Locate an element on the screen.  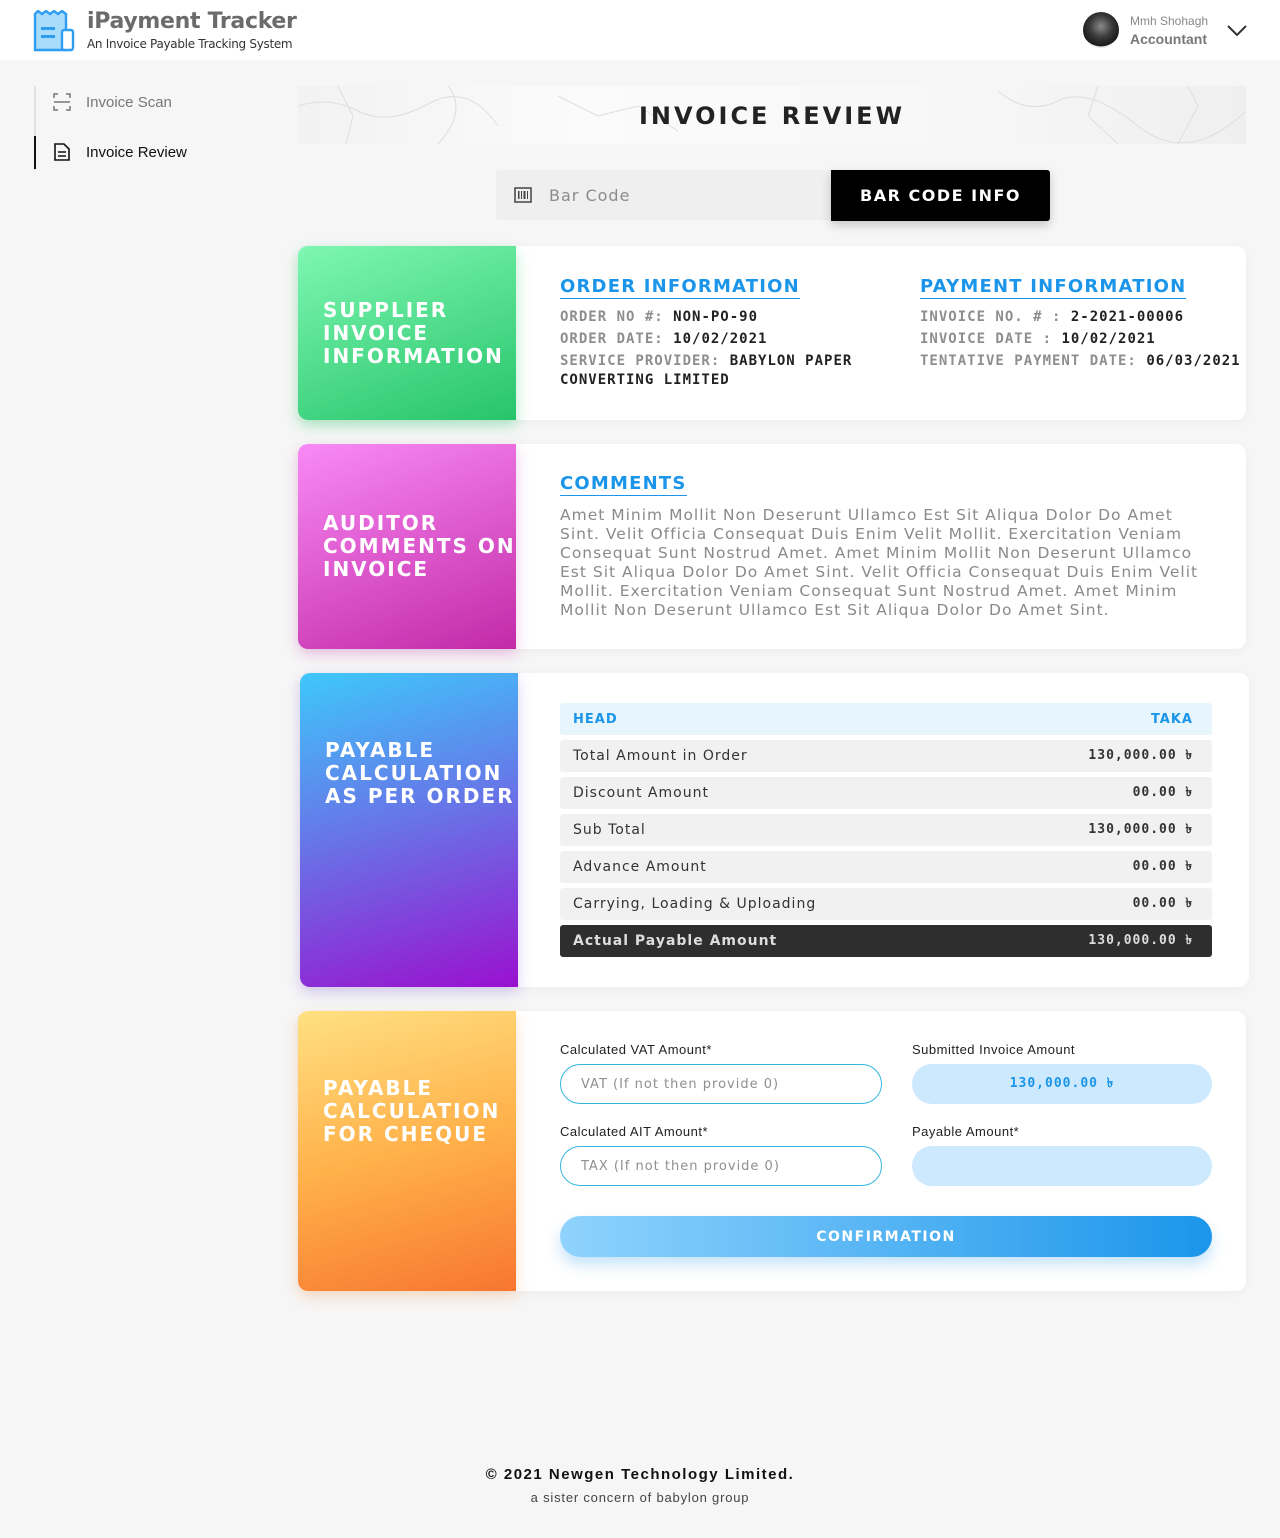
page-title: INVOICE REVIEW is located at coordinates (772, 116).